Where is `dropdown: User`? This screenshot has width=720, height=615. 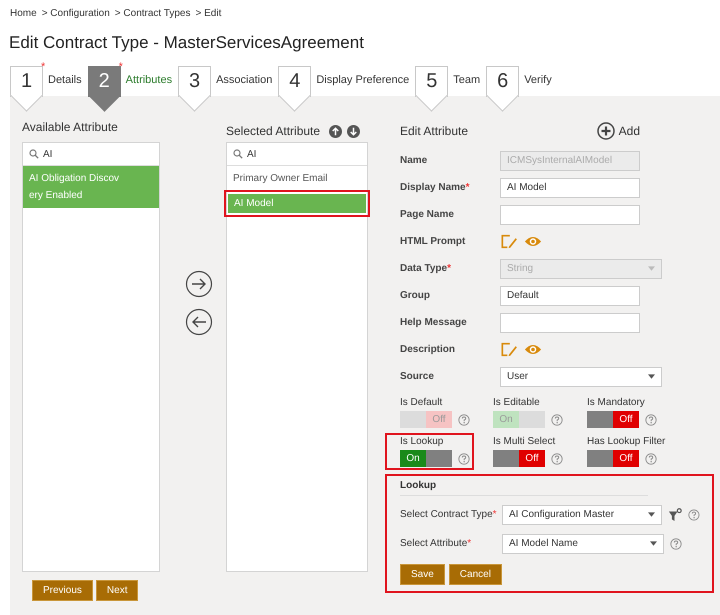
dropdown: User is located at coordinates (581, 376).